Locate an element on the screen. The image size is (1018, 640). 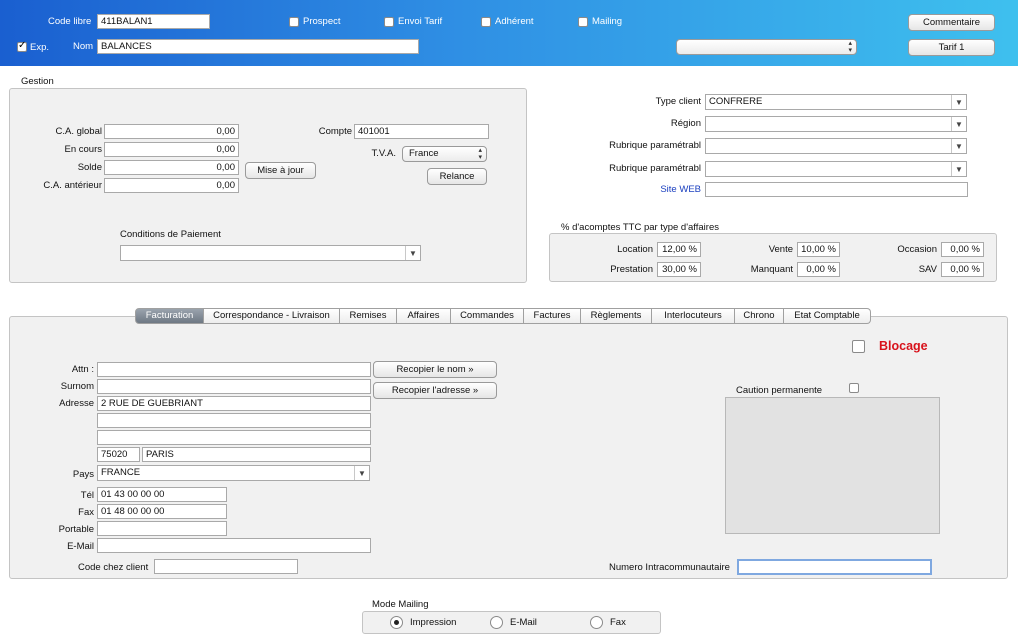
sav-field: 0,00 % is located at coordinates (962, 269).